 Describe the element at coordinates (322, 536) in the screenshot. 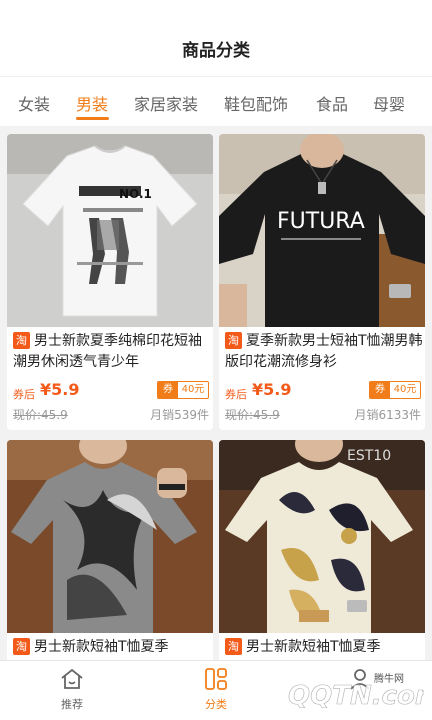

I see `product-image: EST10` at that location.